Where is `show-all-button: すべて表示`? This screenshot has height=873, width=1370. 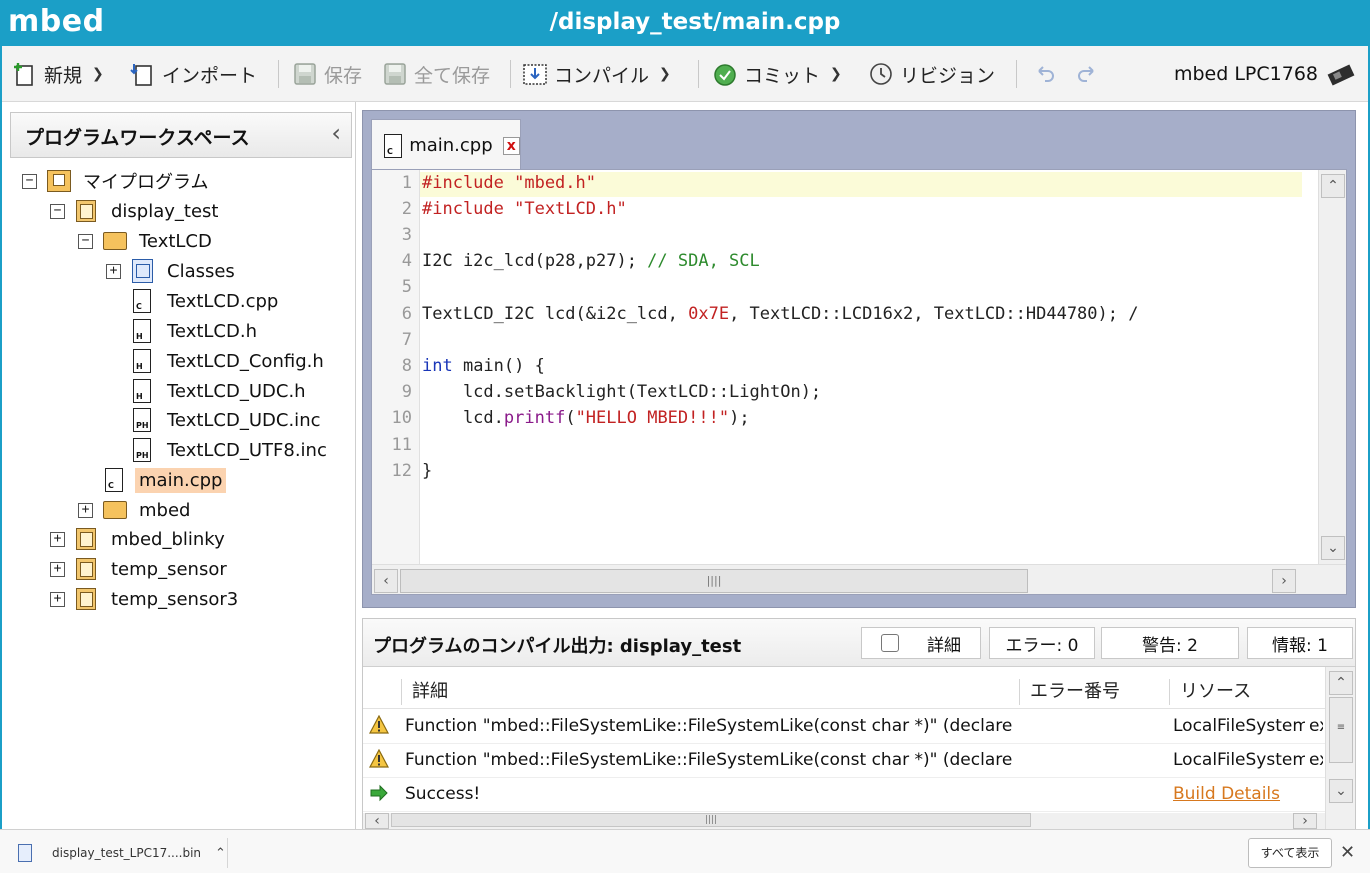
show-all-button: すべて表示 is located at coordinates (1290, 853).